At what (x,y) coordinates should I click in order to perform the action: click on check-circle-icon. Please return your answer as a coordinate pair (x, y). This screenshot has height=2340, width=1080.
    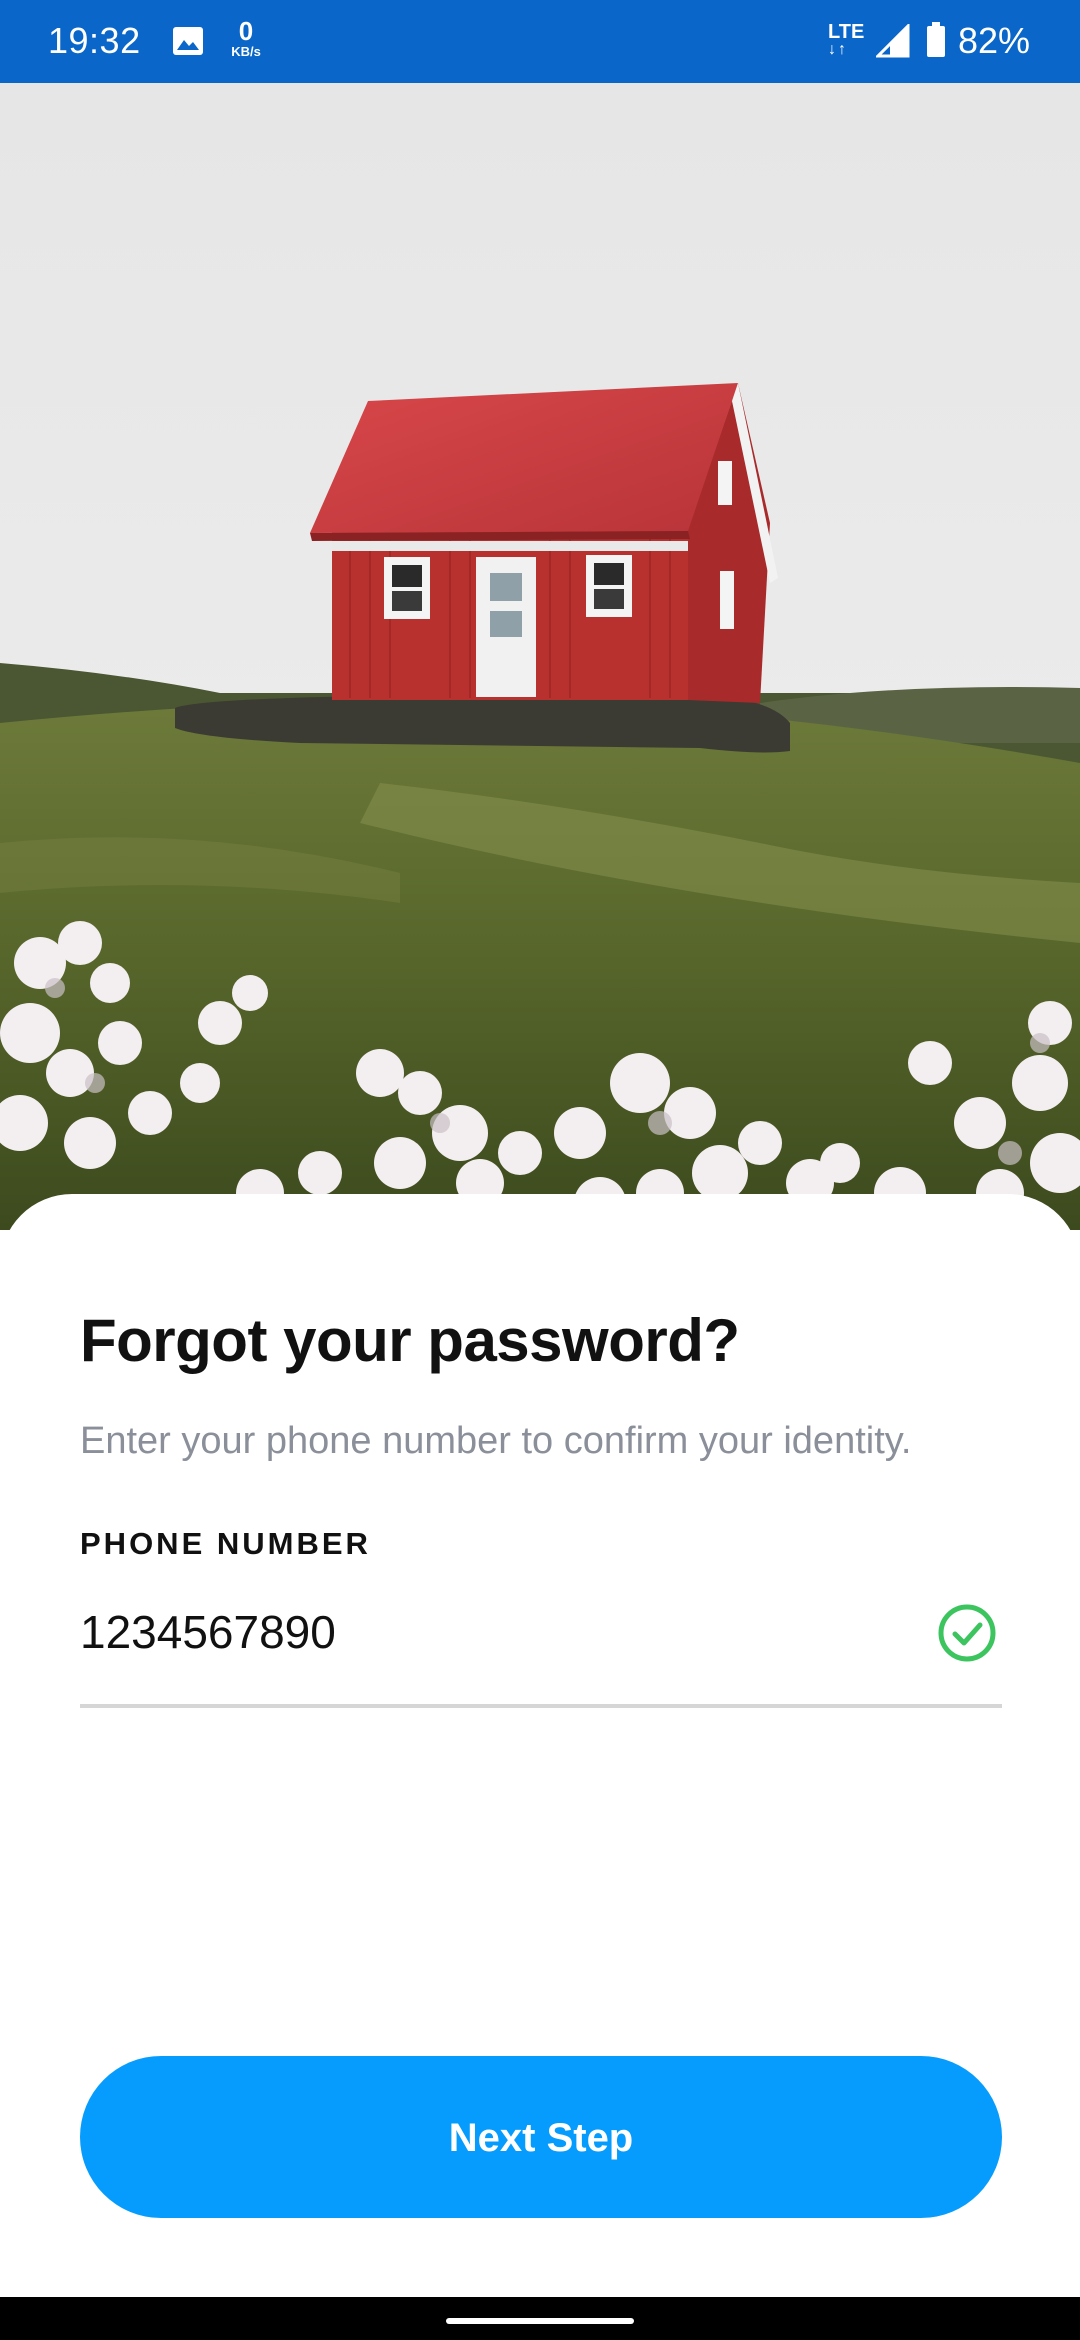
    Looking at the image, I should click on (967, 1633).